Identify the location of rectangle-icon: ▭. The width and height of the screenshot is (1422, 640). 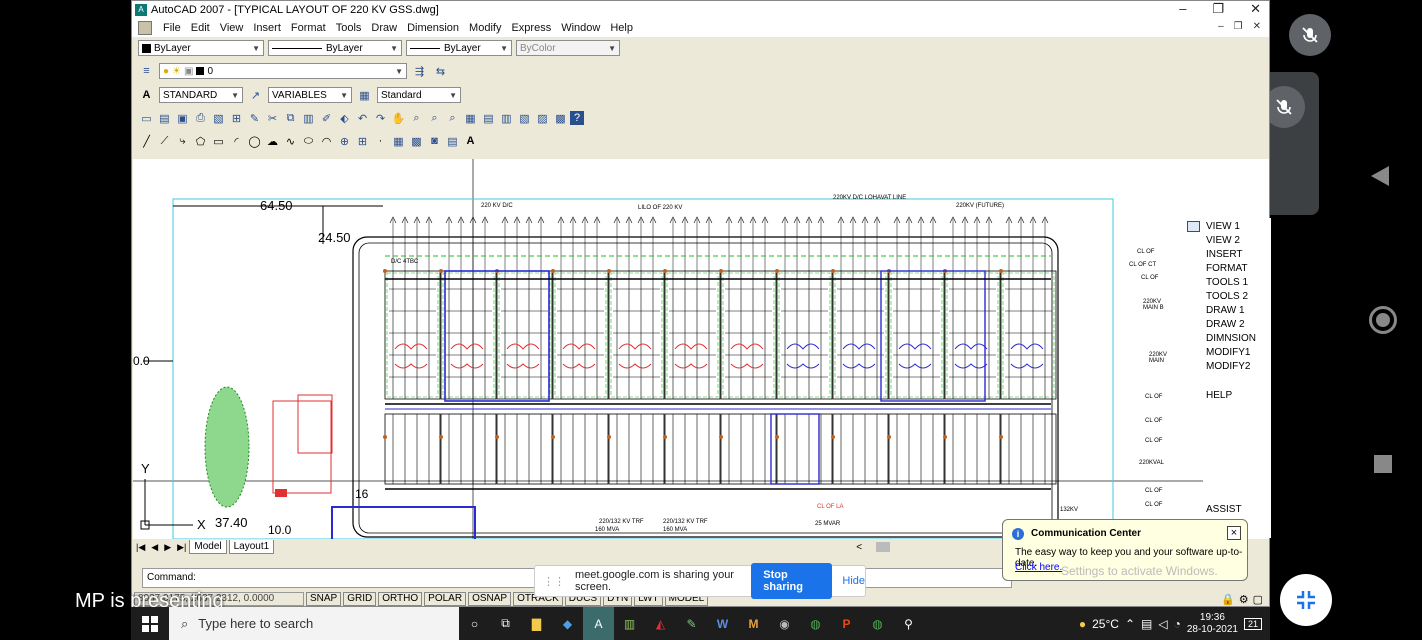
(218, 141).